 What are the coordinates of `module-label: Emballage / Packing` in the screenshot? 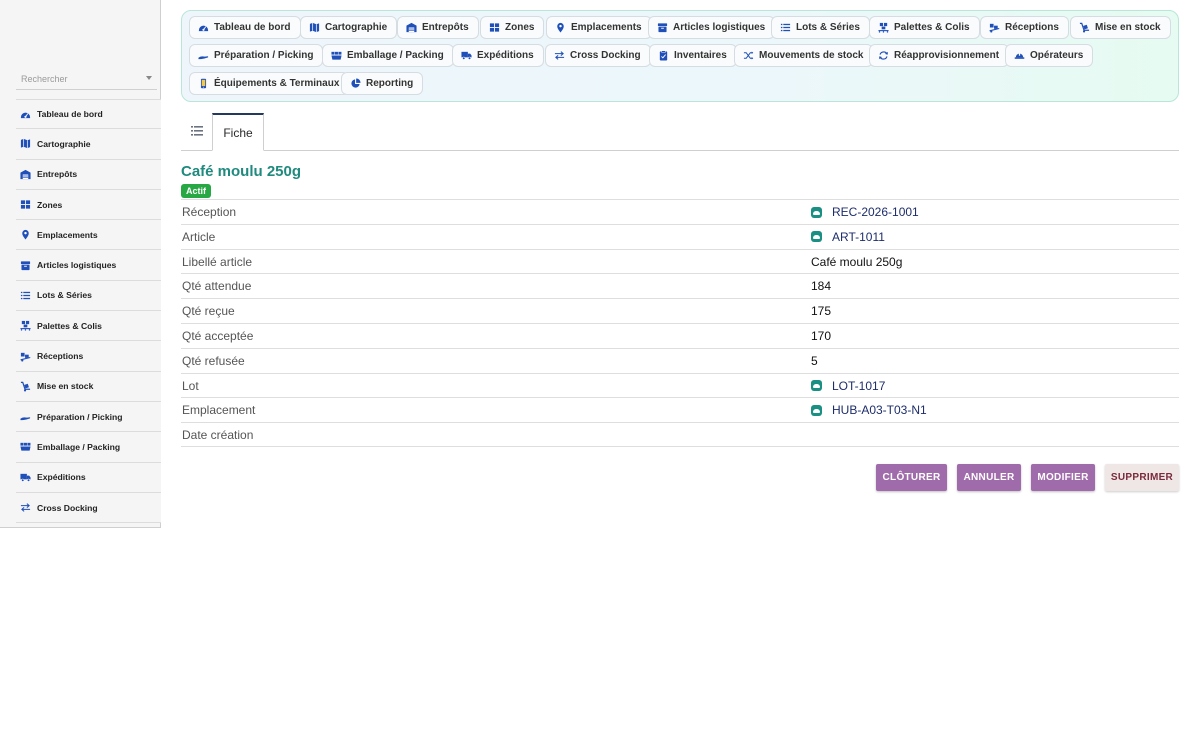 It's located at (395, 55).